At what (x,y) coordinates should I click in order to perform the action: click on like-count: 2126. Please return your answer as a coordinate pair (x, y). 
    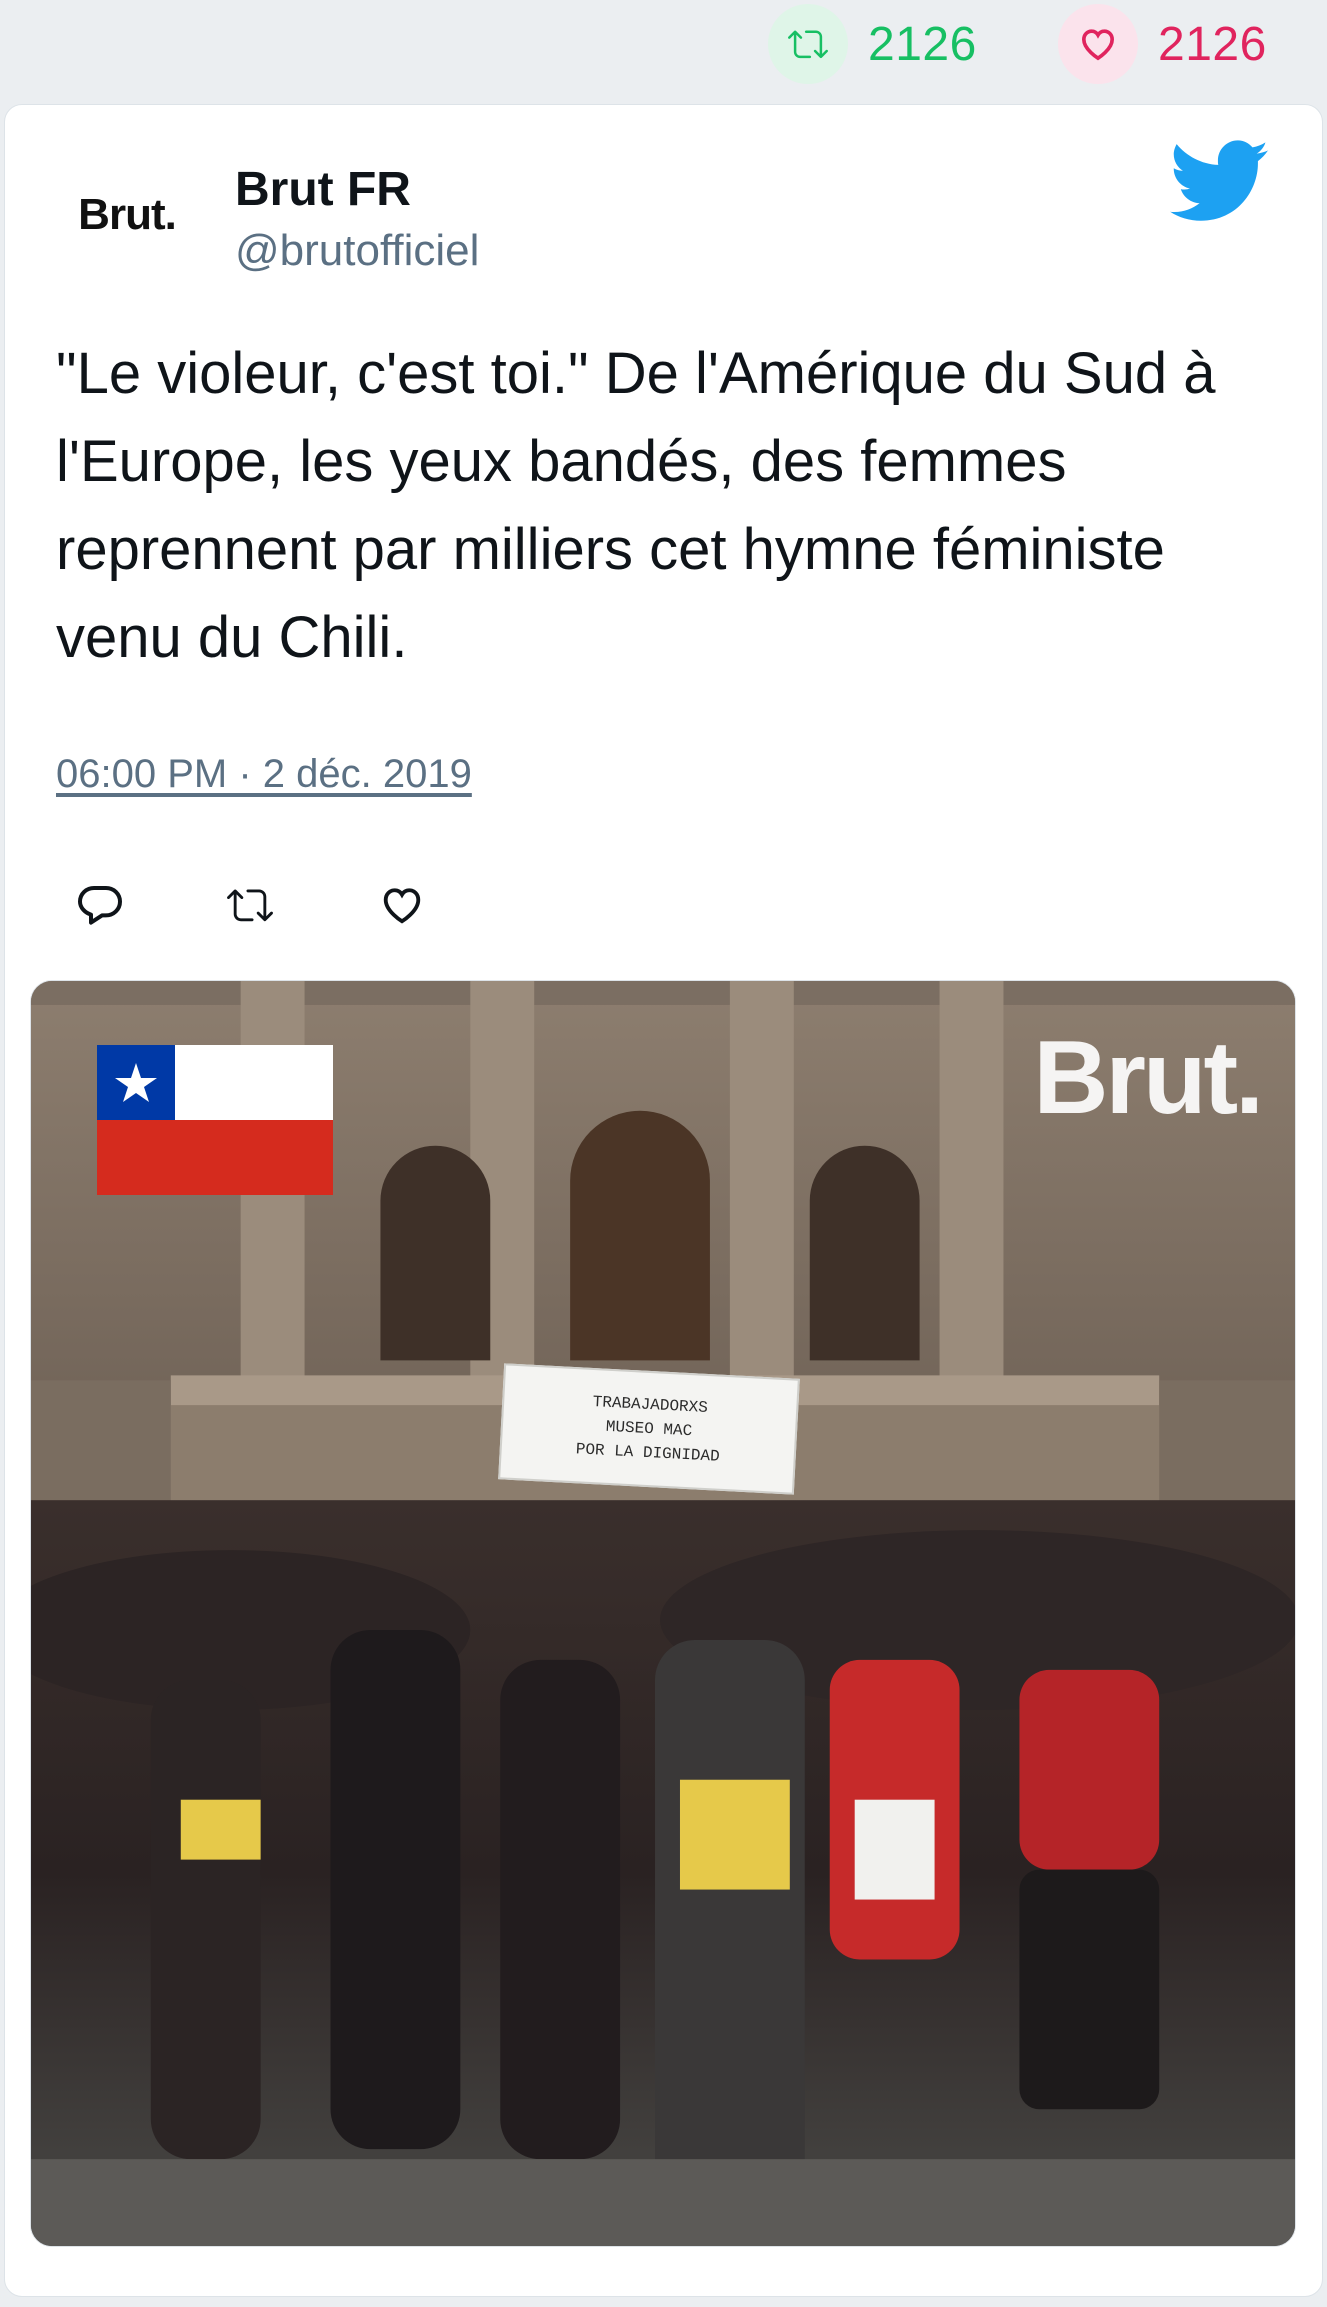
    Looking at the image, I should click on (1212, 44).